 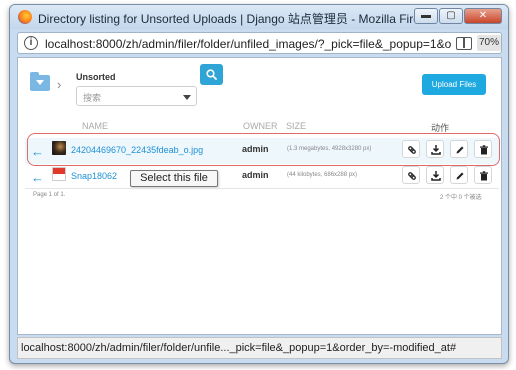 What do you see at coordinates (49, 195) in the screenshot?
I see `pagination-text: Page 1 of 1.` at bounding box center [49, 195].